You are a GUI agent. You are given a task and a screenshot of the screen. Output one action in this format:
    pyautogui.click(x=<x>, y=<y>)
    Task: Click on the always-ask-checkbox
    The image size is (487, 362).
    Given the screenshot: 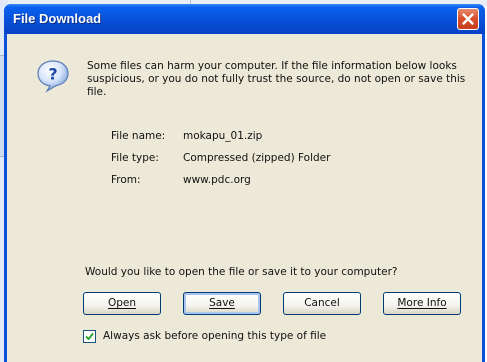 What is the action you would take?
    pyautogui.click(x=89, y=336)
    